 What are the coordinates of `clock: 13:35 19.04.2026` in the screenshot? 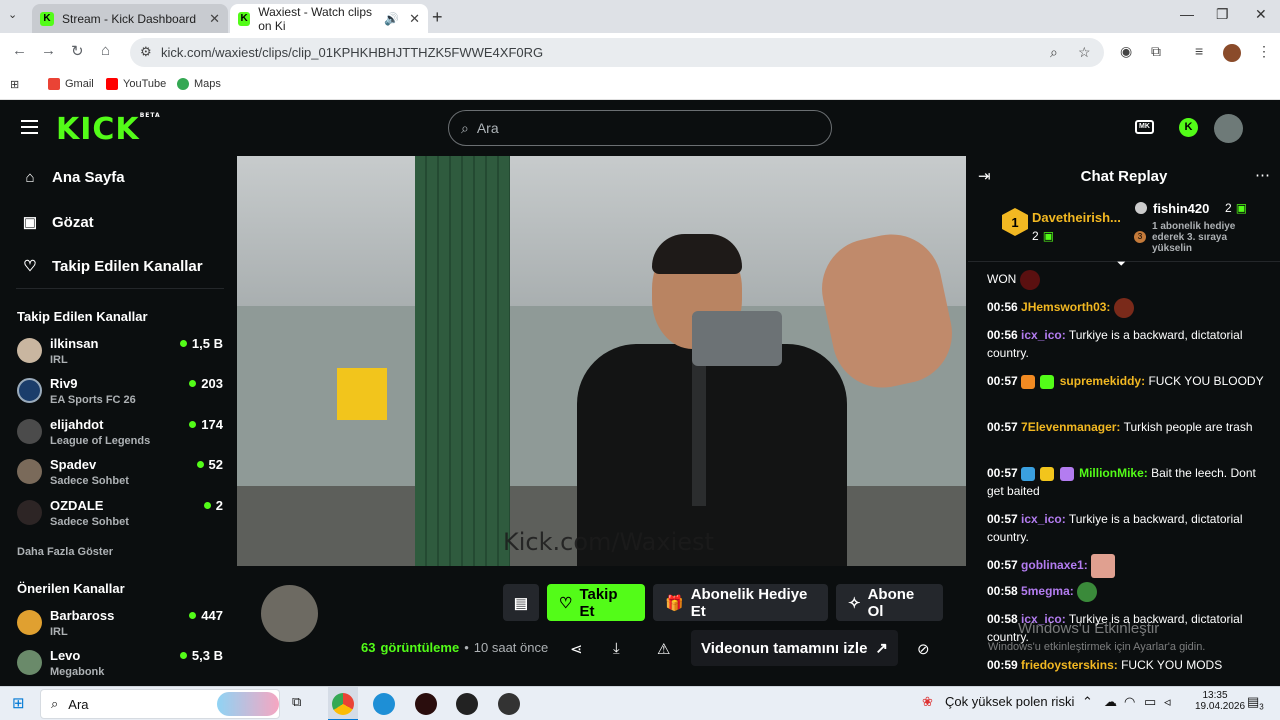 It's located at (1220, 701).